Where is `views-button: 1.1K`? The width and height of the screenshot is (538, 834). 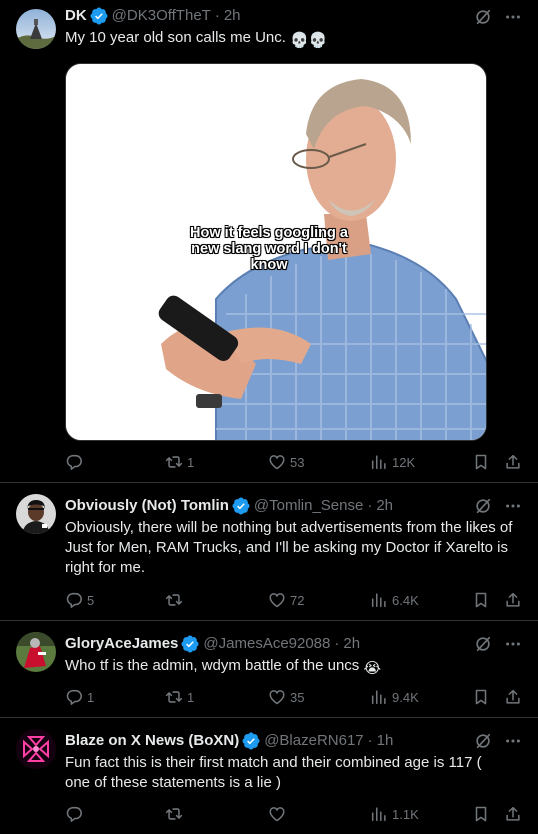 views-button: 1.1K is located at coordinates (421, 814).